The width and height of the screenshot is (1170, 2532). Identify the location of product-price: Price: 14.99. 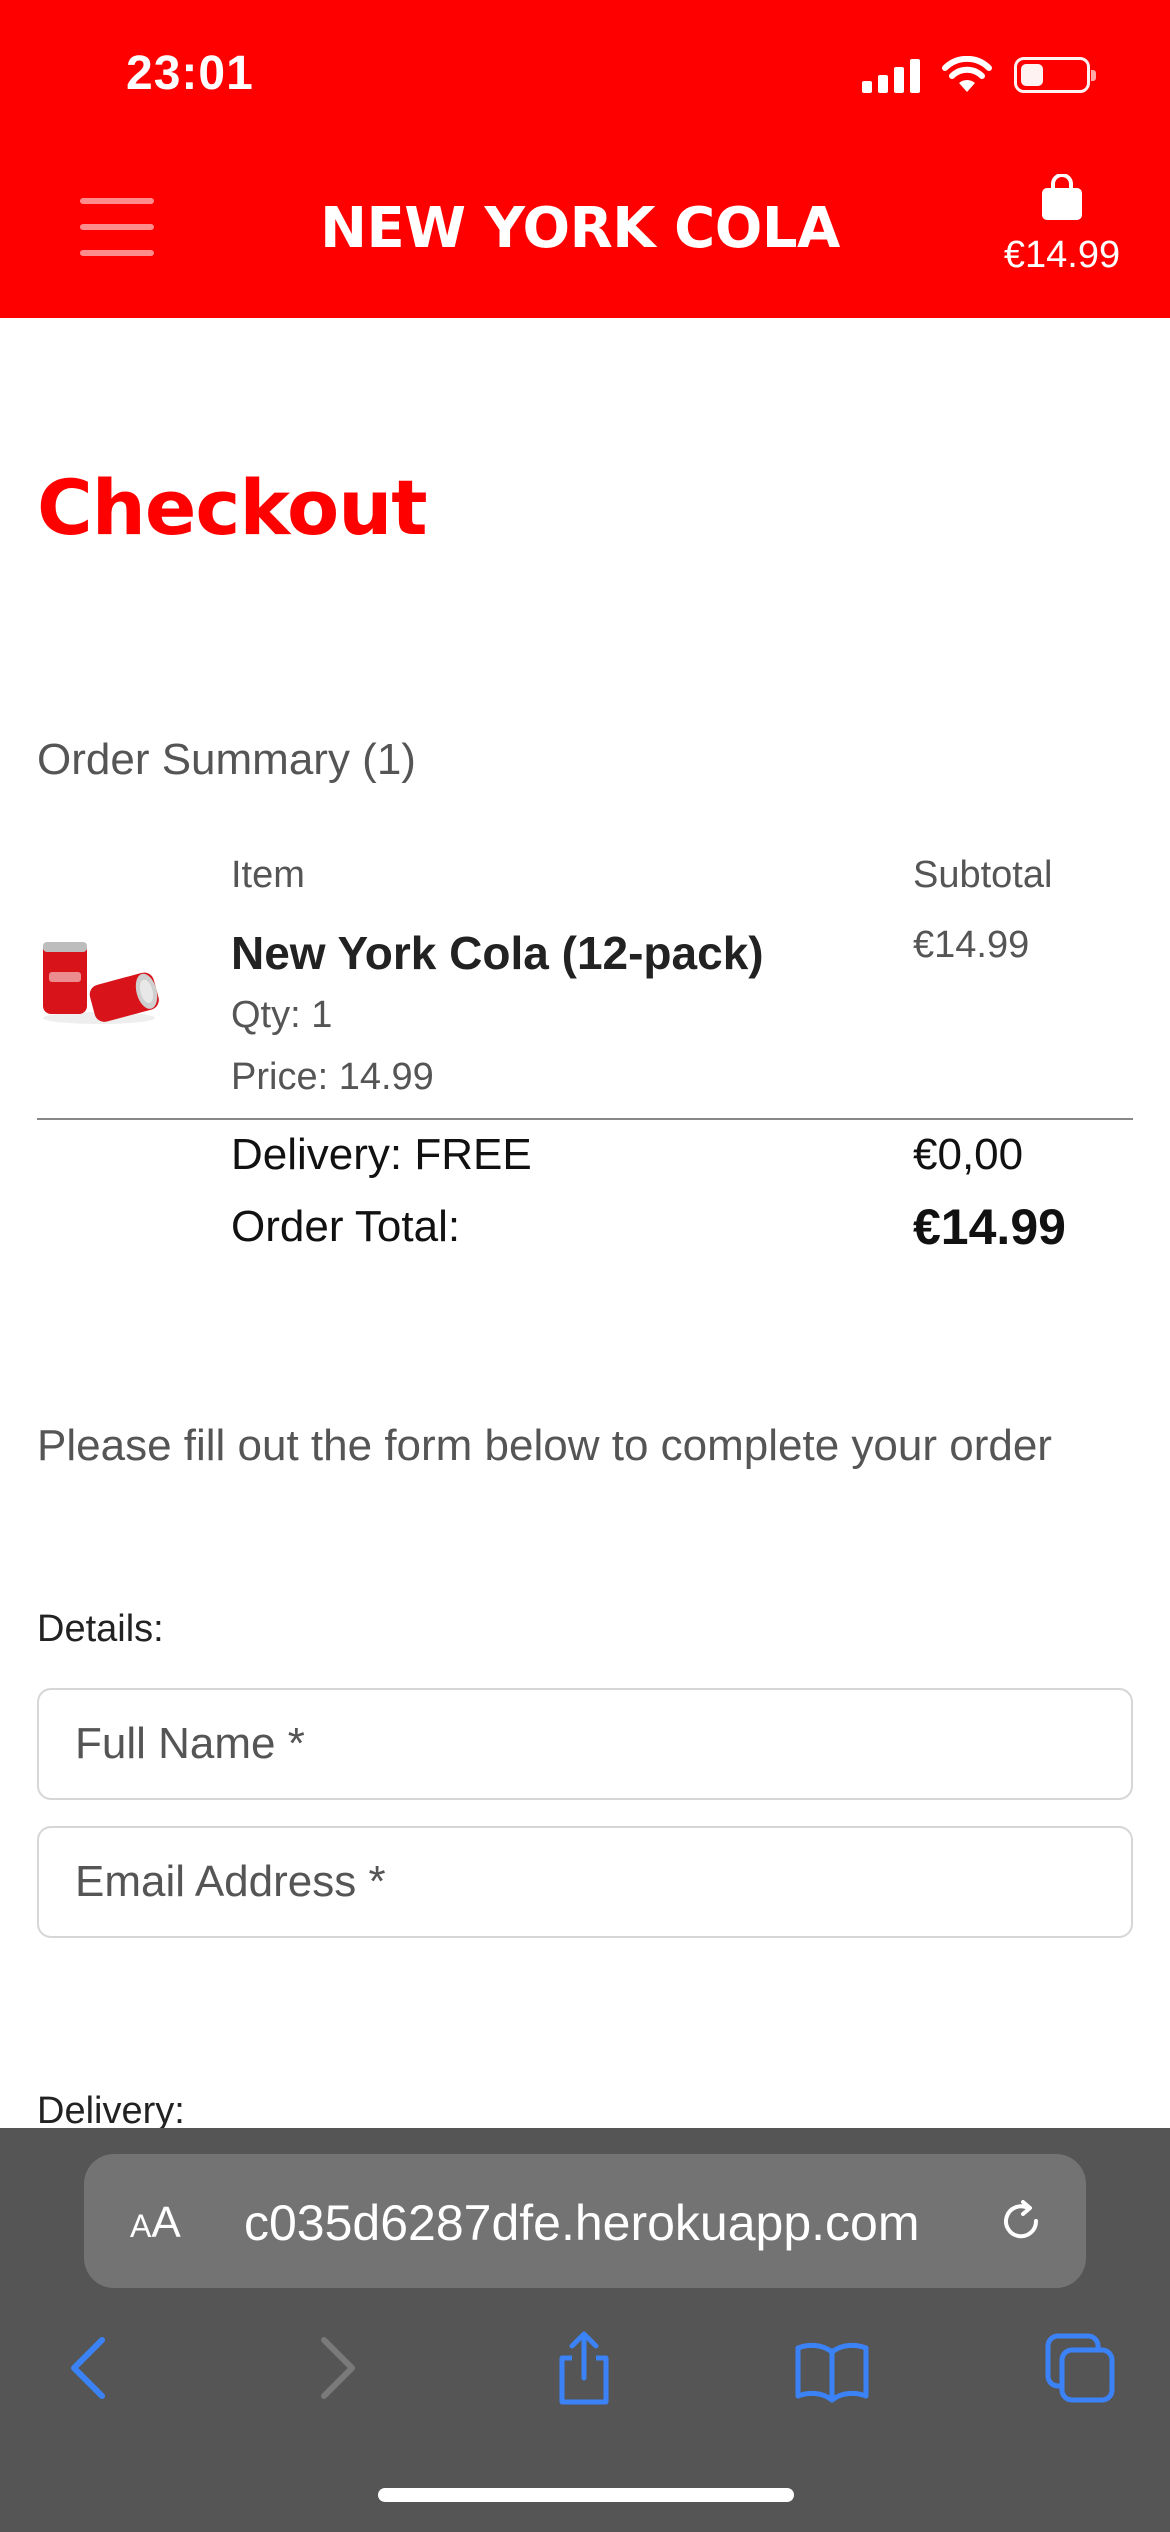
(332, 1077).